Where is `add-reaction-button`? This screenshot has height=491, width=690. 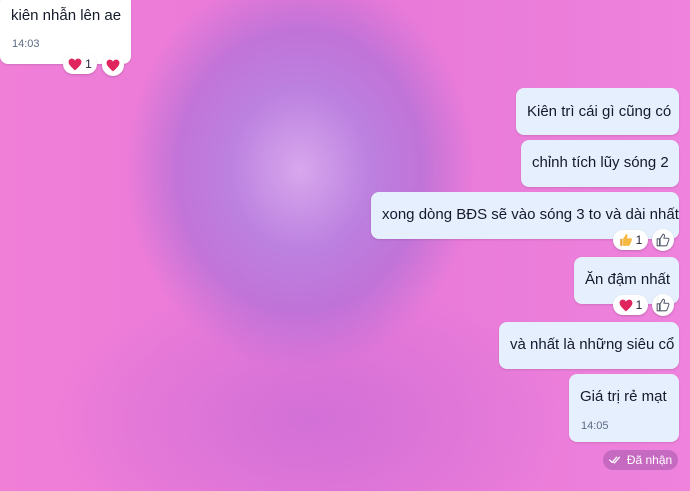 add-reaction-button is located at coordinates (113, 65).